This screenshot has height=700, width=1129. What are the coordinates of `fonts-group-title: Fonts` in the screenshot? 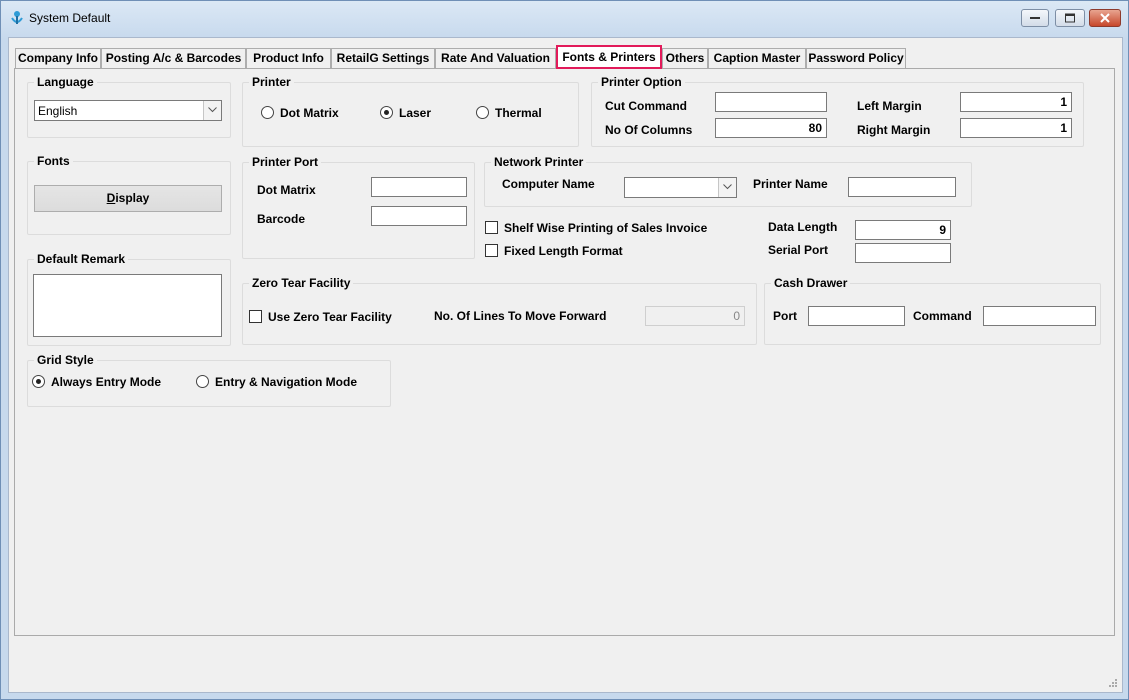 It's located at (53, 161).